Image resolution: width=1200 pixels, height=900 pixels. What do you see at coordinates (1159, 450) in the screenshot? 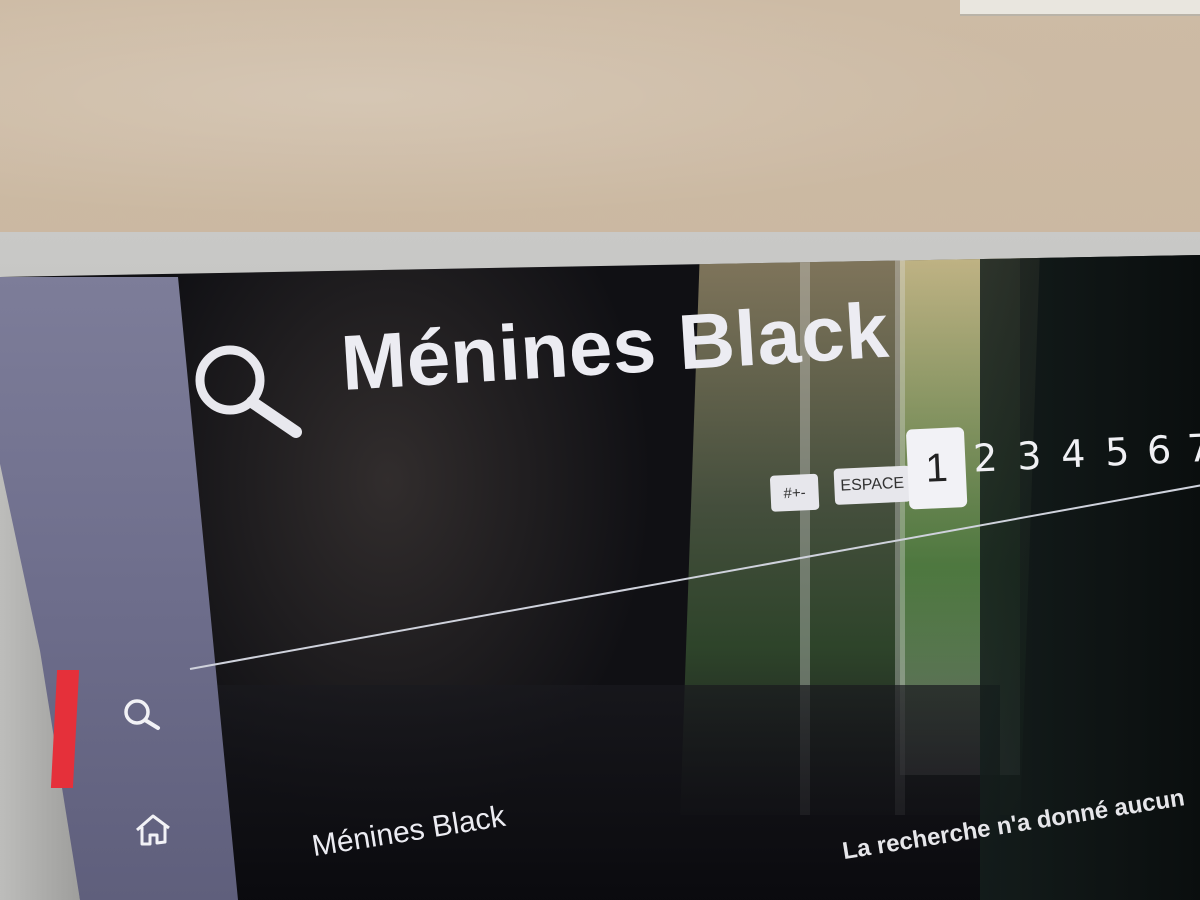
I see `digit-key: 6` at bounding box center [1159, 450].